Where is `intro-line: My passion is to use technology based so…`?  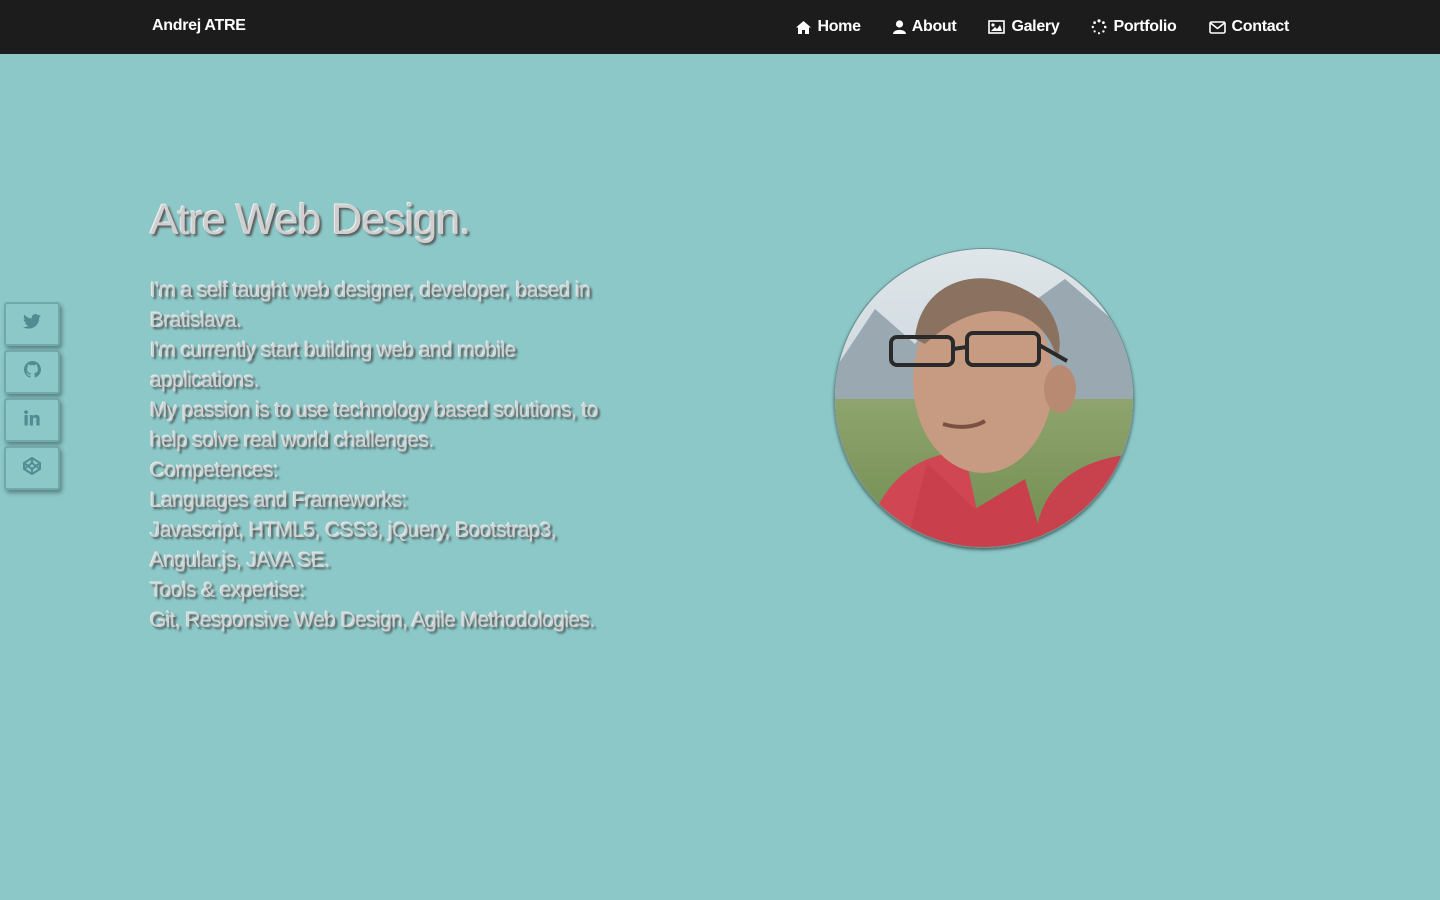 intro-line: My passion is to use technology based so… is located at coordinates (374, 425).